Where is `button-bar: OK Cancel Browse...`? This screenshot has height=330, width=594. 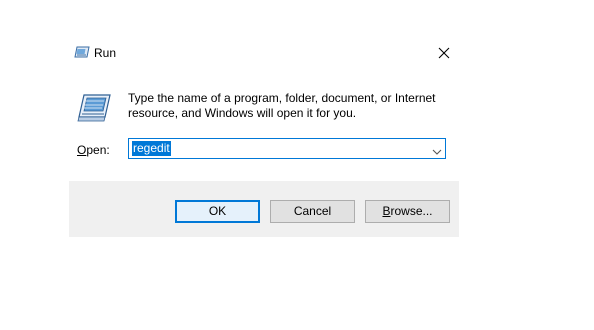 button-bar: OK Cancel Browse... is located at coordinates (264, 209).